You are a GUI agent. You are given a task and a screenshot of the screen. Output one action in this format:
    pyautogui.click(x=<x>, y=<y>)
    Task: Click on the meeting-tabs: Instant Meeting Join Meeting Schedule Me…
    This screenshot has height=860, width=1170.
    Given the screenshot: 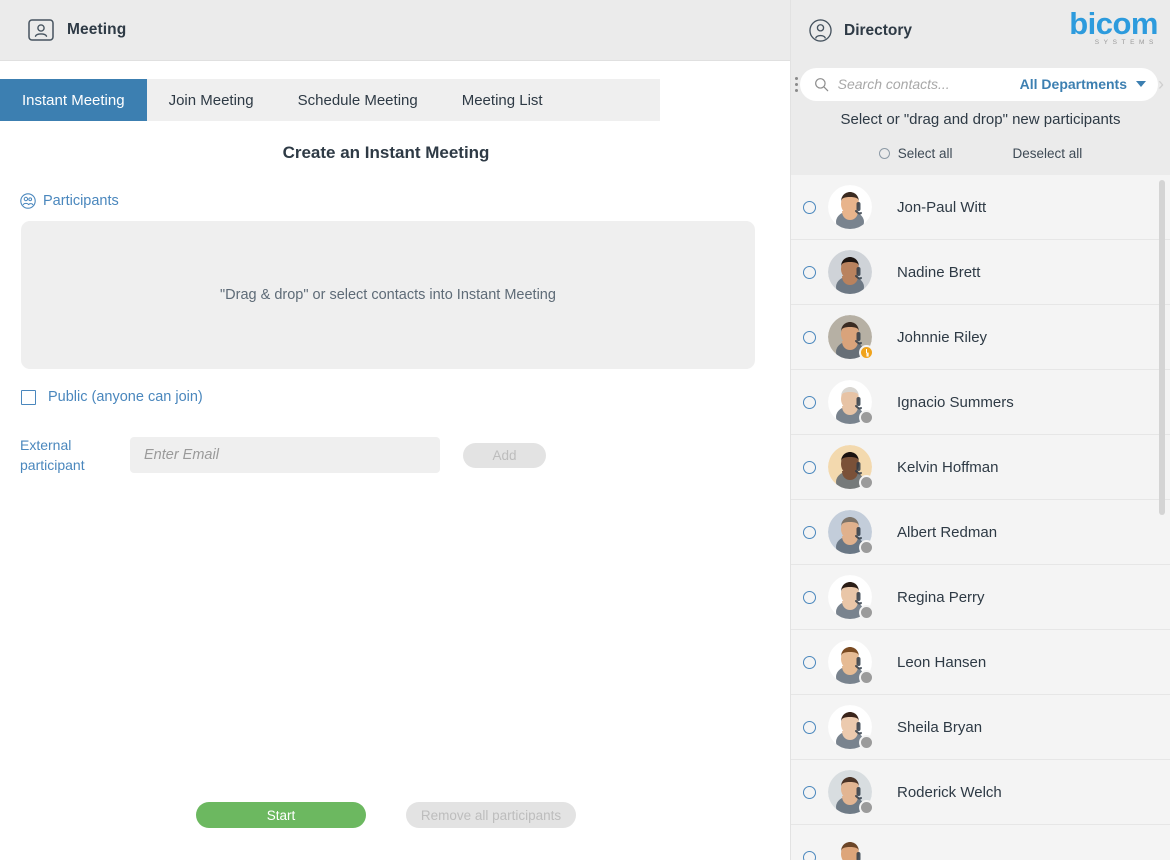 What is the action you would take?
    pyautogui.click(x=330, y=100)
    